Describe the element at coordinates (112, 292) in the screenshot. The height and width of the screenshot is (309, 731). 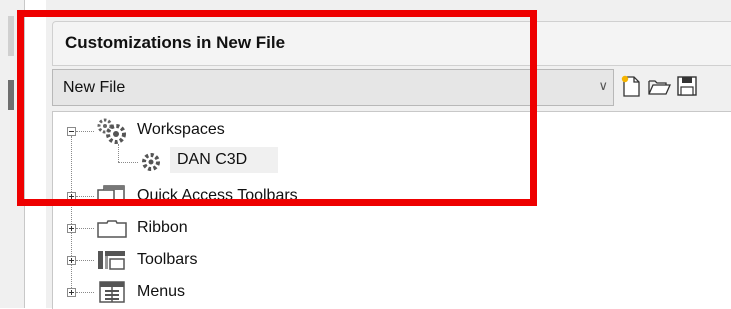
I see `menus-icon` at that location.